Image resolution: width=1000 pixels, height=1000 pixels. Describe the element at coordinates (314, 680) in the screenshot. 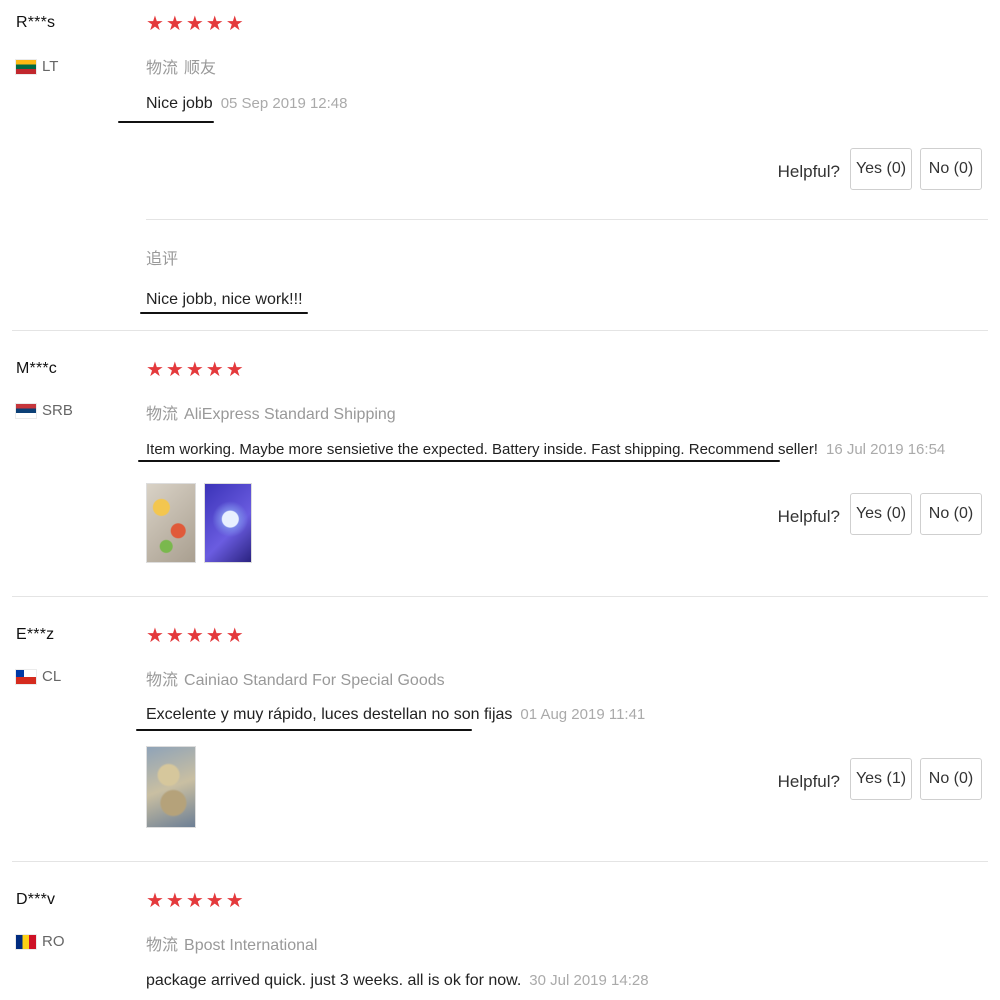

I see `shipping-name: Cainiao Standard For Special Goods` at that location.